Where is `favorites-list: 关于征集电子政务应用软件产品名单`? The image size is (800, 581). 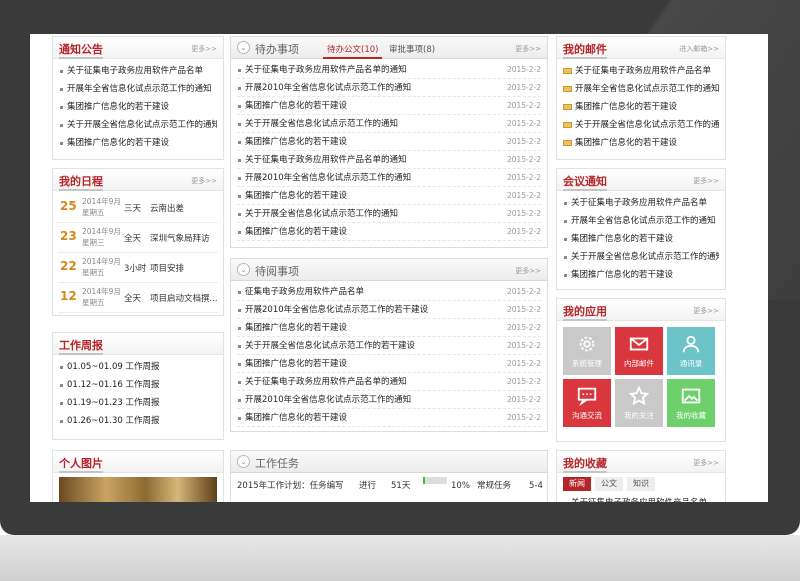
favorites-list: 关于征集电子政务应用软件产品名单 is located at coordinates (641, 496).